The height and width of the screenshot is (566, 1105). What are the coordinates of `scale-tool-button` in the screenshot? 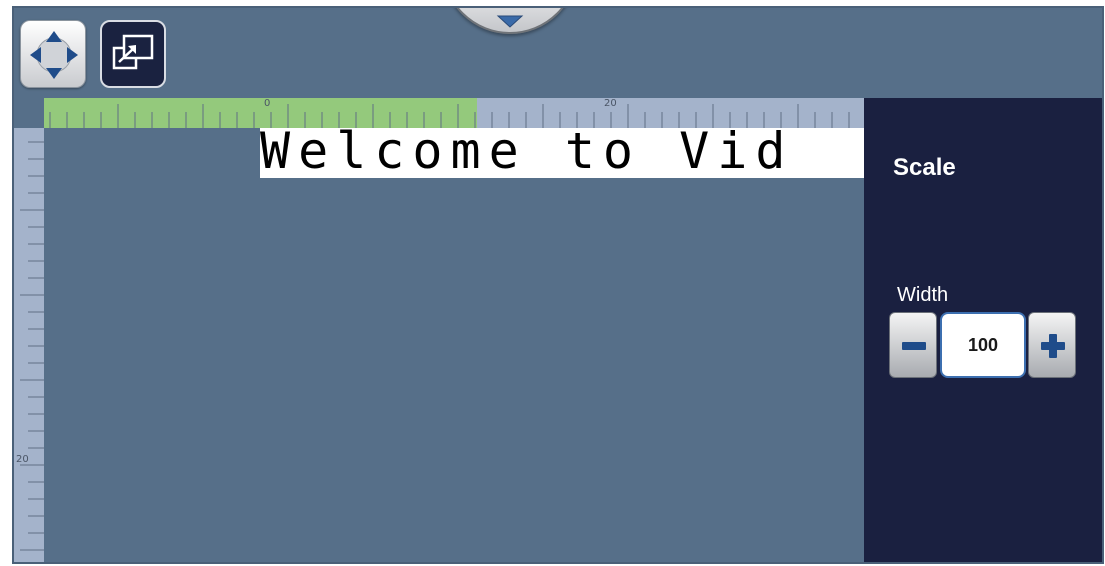 It's located at (133, 54).